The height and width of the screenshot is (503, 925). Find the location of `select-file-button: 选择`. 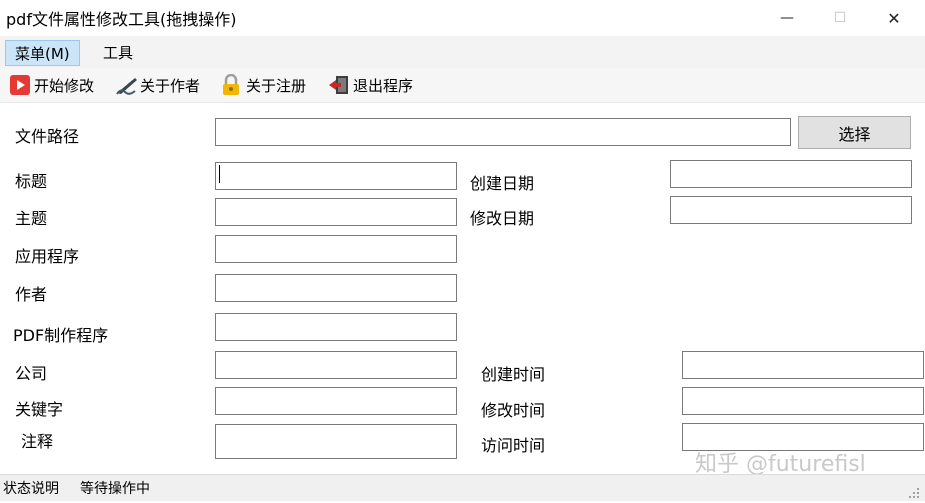

select-file-button: 选择 is located at coordinates (854, 132).